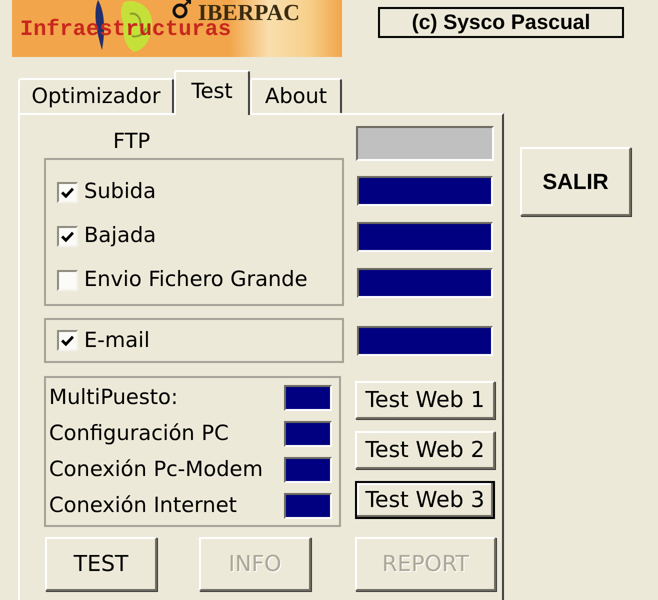  Describe the element at coordinates (139, 434) in the screenshot. I see `diagnostic-label: Configuración PC` at that location.